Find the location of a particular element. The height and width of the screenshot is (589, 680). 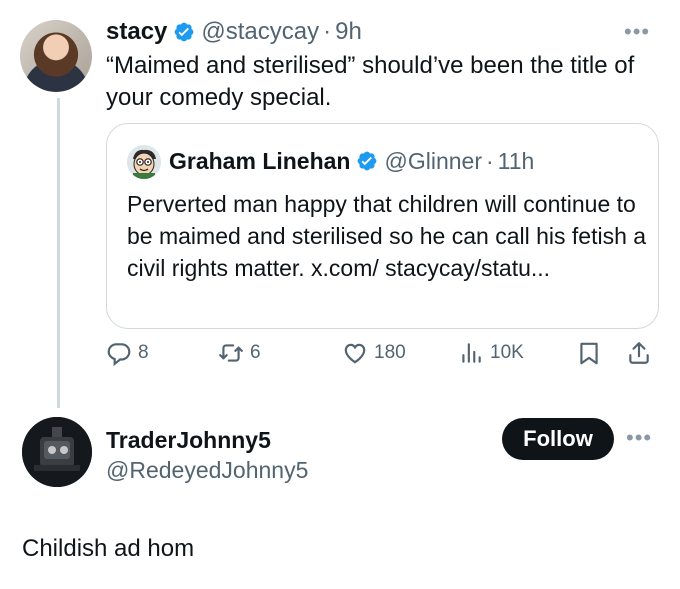

share-button is located at coordinates (639, 353).